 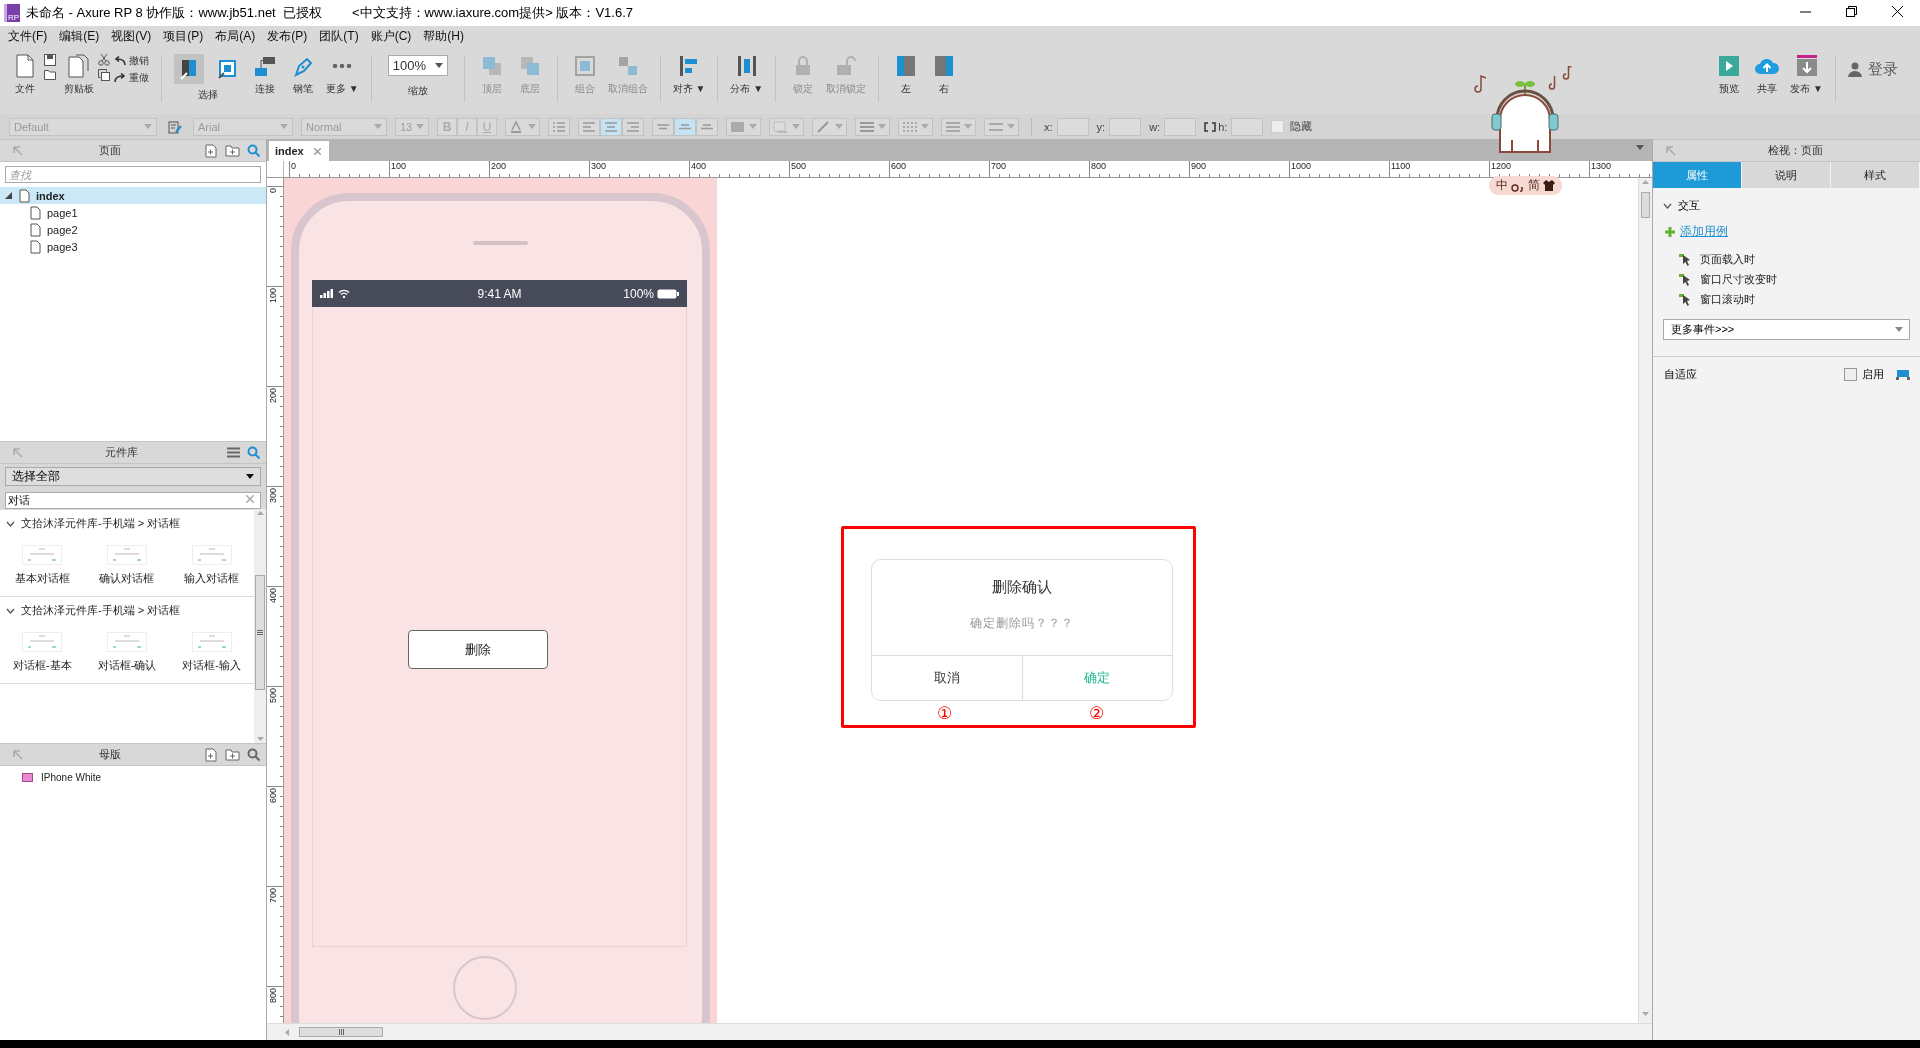 I want to click on library-dropdown: 选择全部, so click(x=133, y=476).